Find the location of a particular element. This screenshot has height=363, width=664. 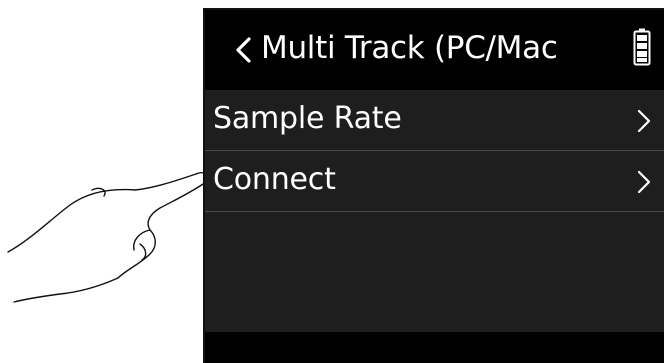

menu-item-connect: Connect is located at coordinates (434, 181).